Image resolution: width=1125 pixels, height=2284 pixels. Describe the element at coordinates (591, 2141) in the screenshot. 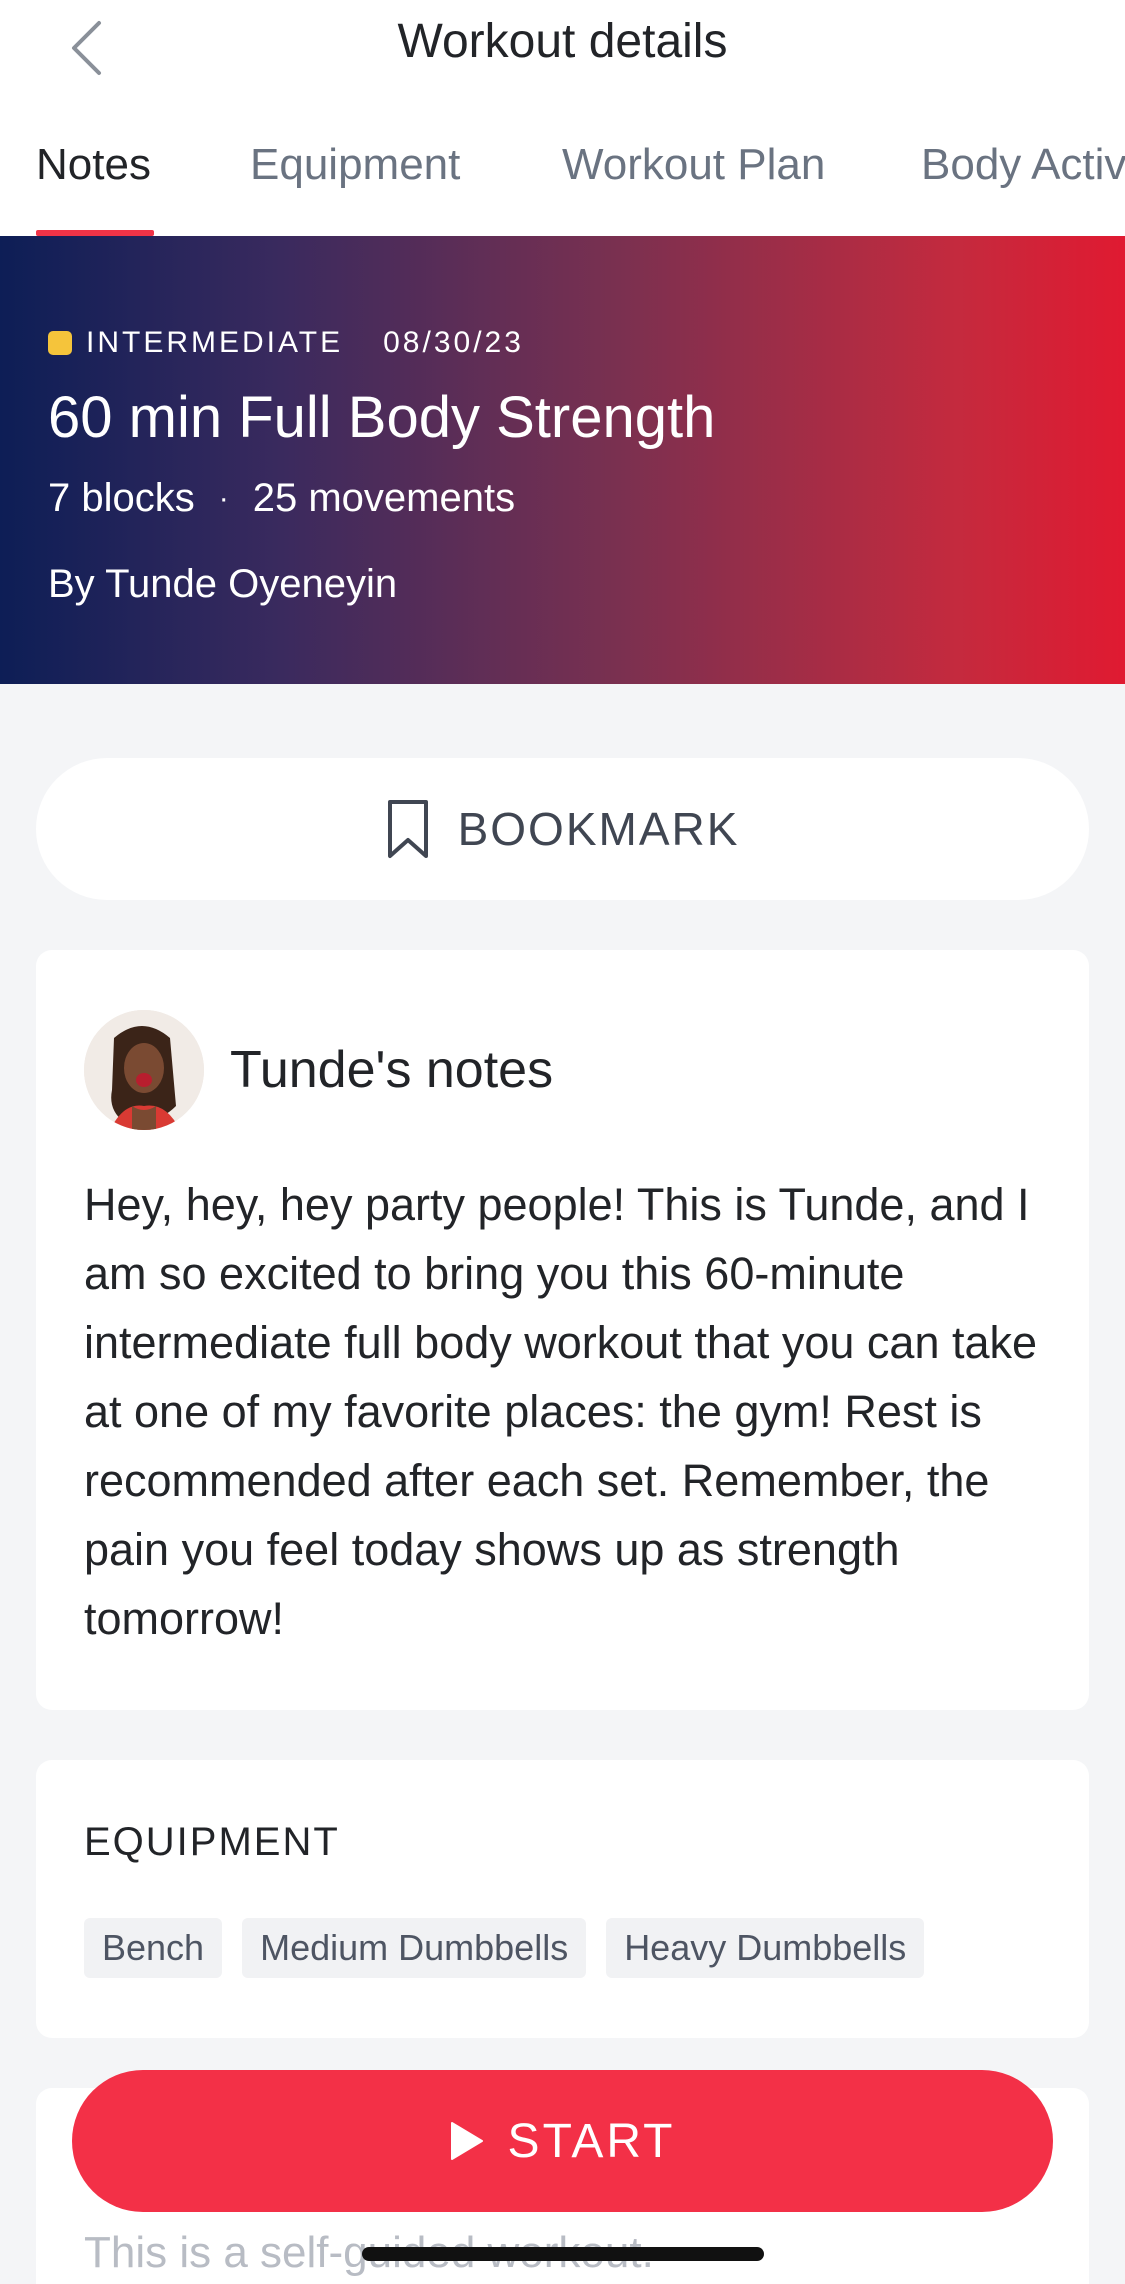

I see `start-label: START` at that location.